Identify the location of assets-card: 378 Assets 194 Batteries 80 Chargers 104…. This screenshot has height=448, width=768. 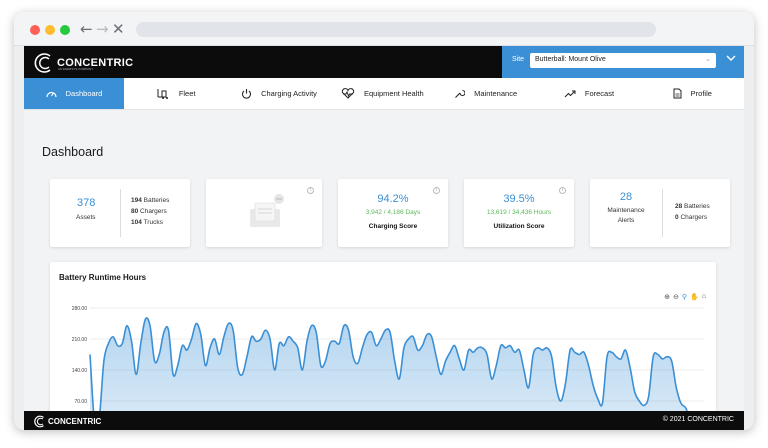
(120, 213).